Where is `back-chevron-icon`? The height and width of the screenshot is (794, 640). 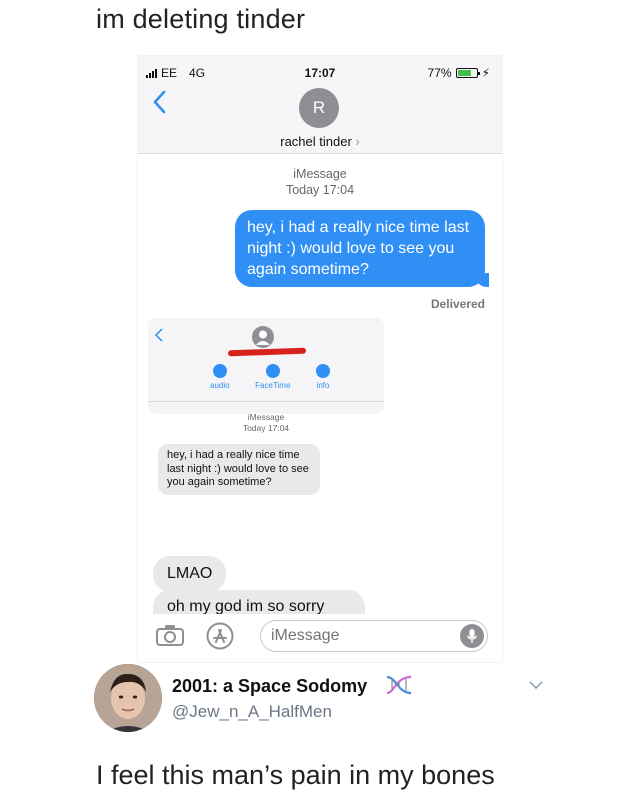 back-chevron-icon is located at coordinates (160, 102).